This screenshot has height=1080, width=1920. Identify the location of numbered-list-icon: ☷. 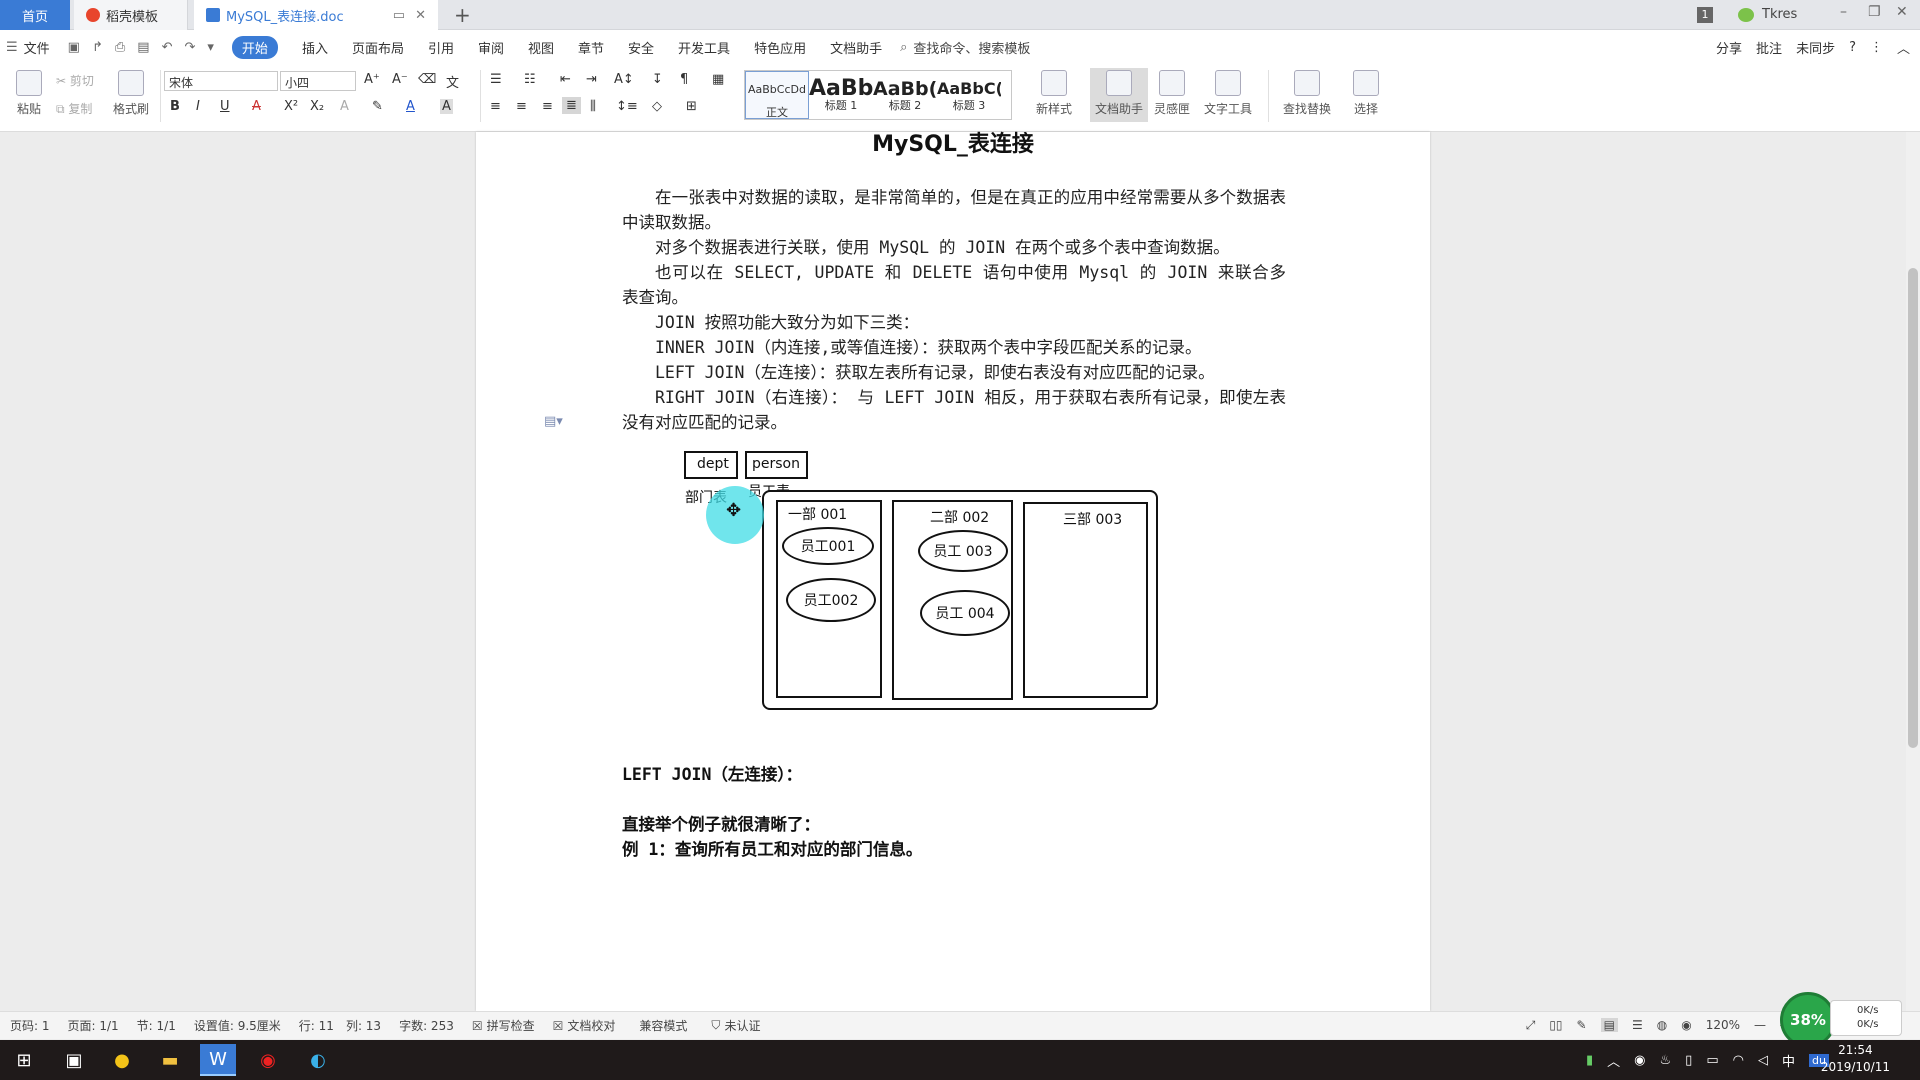
(530, 79).